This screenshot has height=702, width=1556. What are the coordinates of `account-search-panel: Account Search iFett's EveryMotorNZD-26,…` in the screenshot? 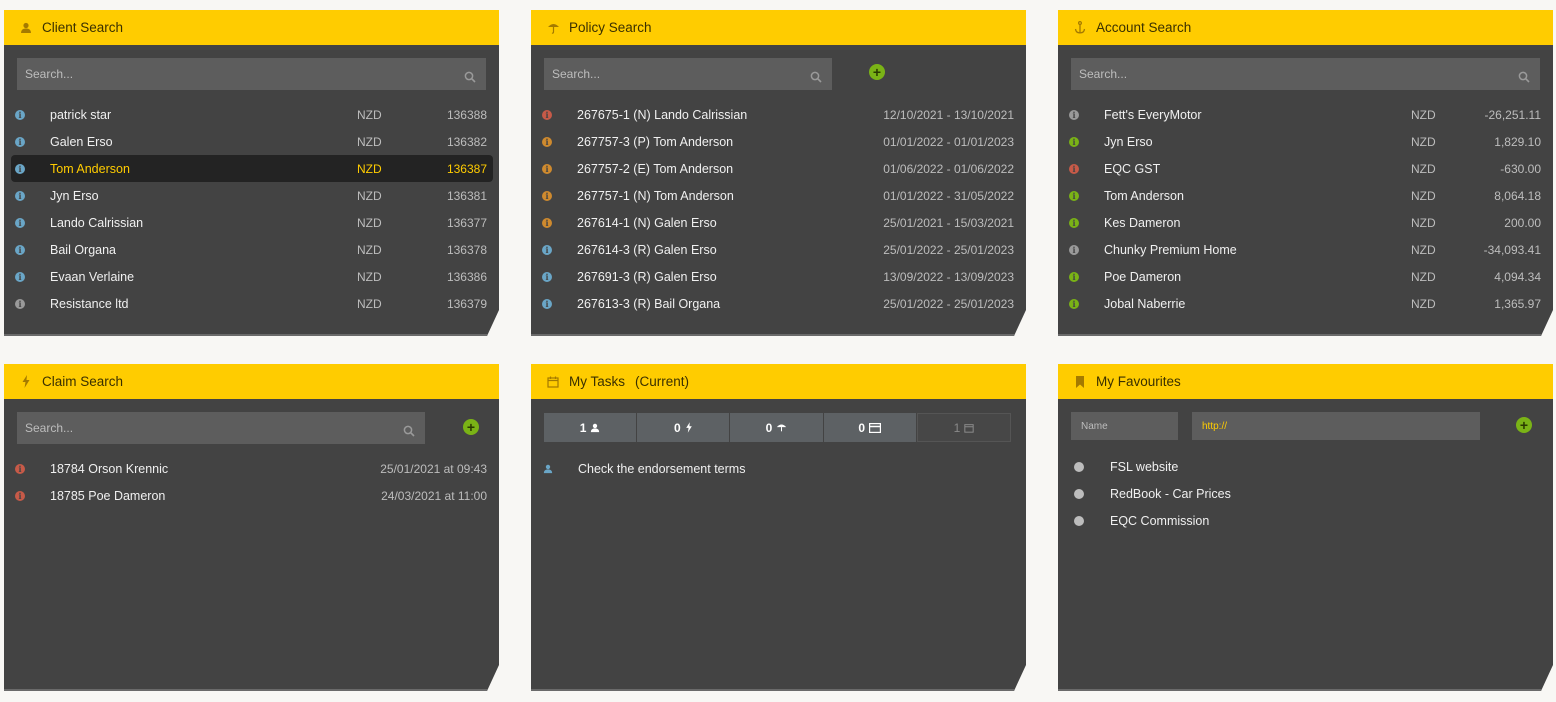 It's located at (1305, 173).